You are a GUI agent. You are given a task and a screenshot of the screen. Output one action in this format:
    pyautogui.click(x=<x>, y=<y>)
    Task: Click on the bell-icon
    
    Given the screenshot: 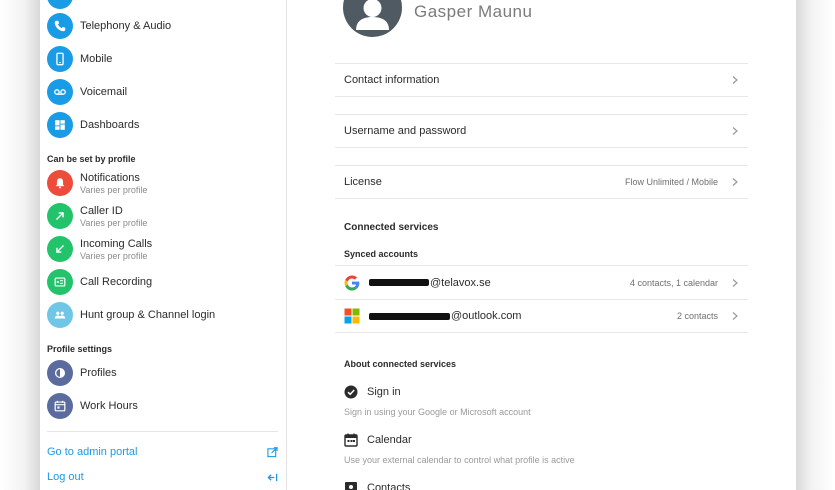 What is the action you would take?
    pyautogui.click(x=60, y=183)
    